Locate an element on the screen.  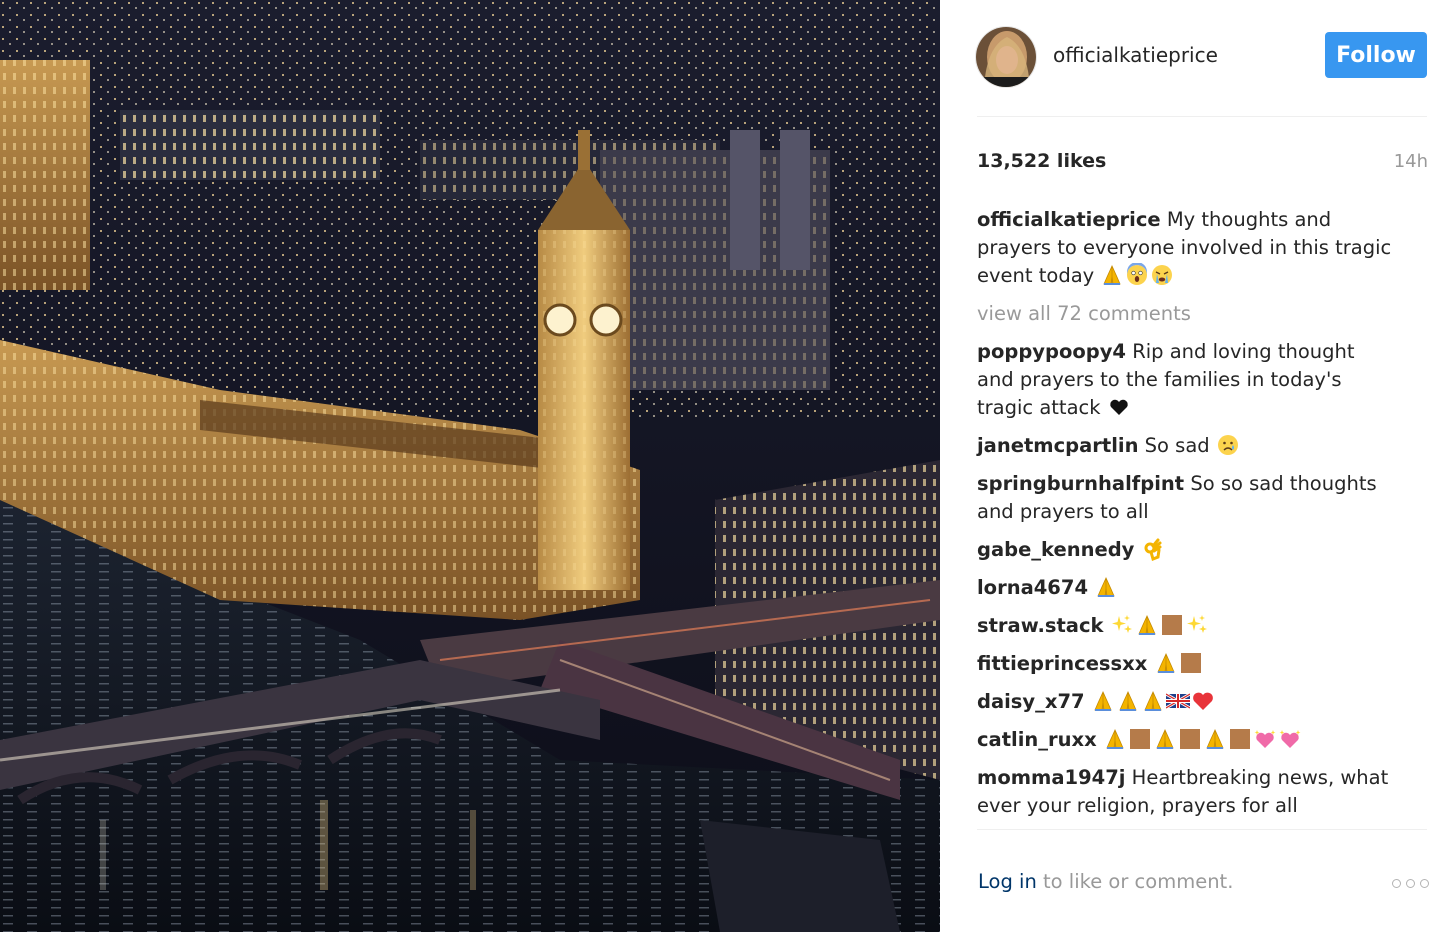
comment-text: So sad is located at coordinates (1177, 445).